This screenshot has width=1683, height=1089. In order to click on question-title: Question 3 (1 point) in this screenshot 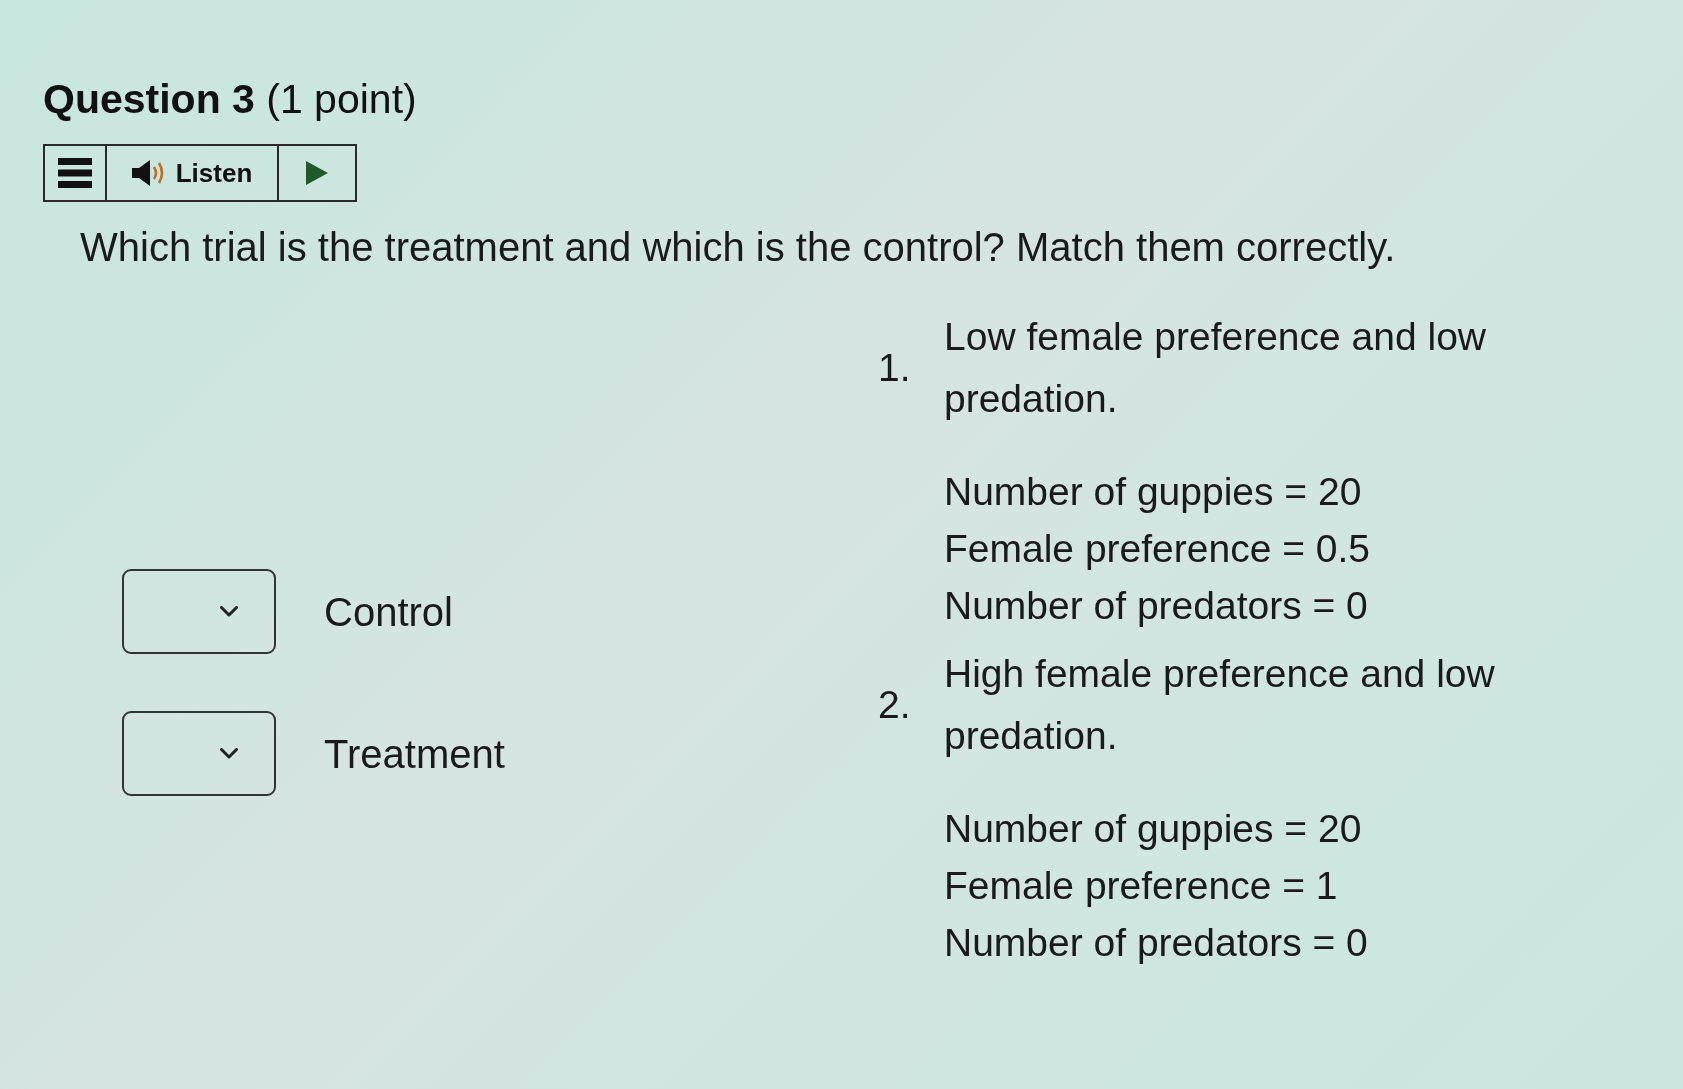, I will do `click(230, 99)`.